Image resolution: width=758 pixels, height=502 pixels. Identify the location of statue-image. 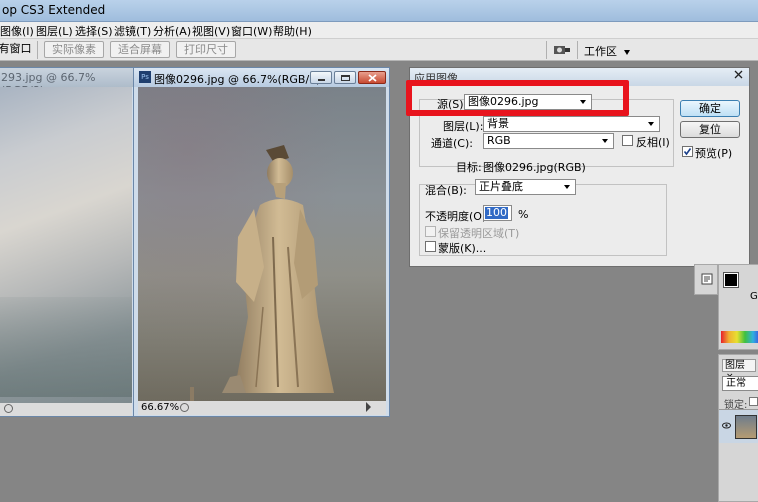
(262, 273).